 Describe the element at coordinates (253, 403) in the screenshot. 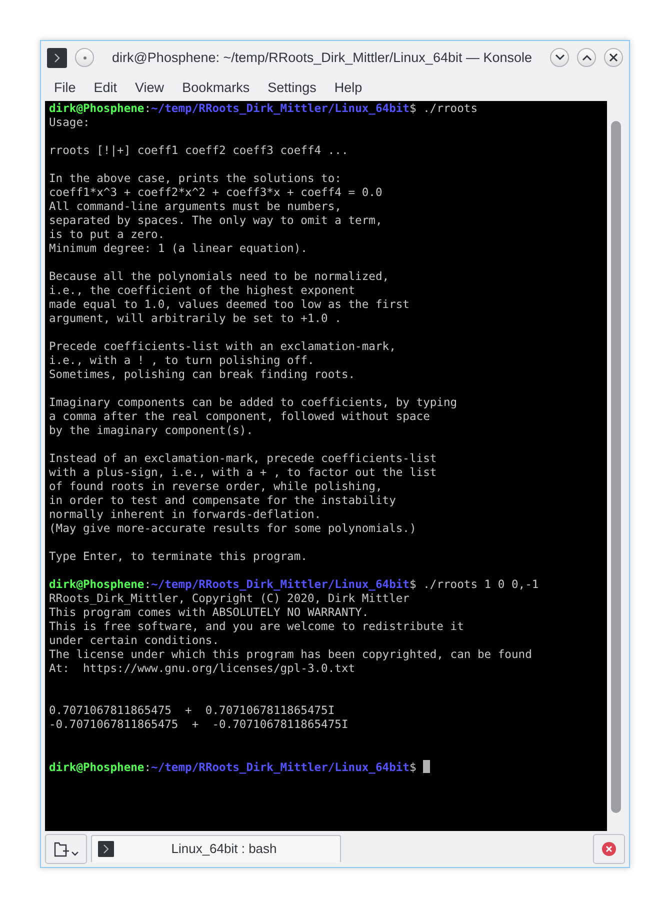

I see `output-line: Imaginary components can be added to coefficients, by typing` at that location.